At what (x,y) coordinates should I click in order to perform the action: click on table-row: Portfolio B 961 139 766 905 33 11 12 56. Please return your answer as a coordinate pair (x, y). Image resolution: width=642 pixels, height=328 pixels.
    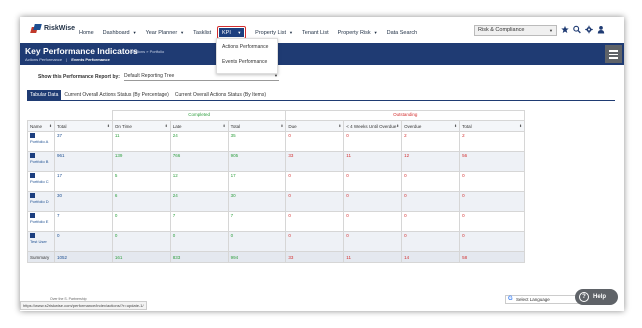
    Looking at the image, I should click on (276, 161).